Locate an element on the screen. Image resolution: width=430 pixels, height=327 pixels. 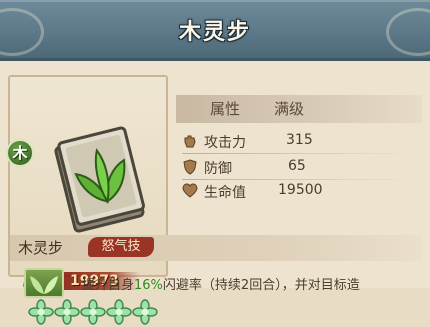
leaf-skill-icon is located at coordinates (44, 283).